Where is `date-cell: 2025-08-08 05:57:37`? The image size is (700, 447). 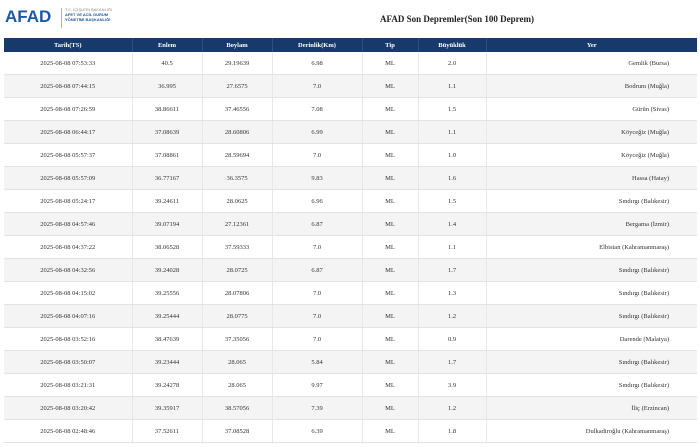
date-cell: 2025-08-08 05:57:37 is located at coordinates (68, 155).